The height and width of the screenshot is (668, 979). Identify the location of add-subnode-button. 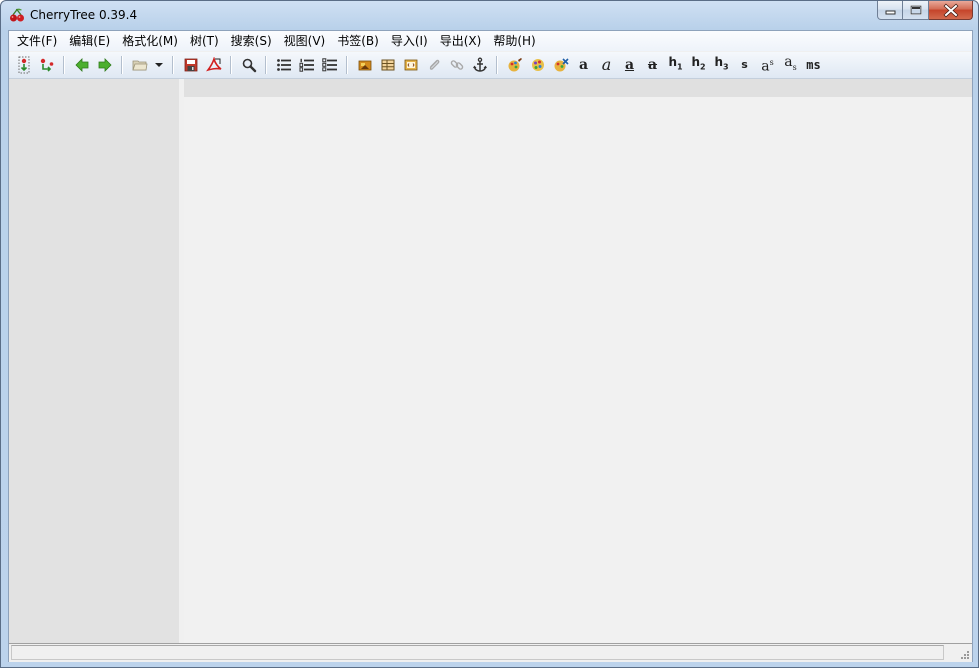
(46, 65).